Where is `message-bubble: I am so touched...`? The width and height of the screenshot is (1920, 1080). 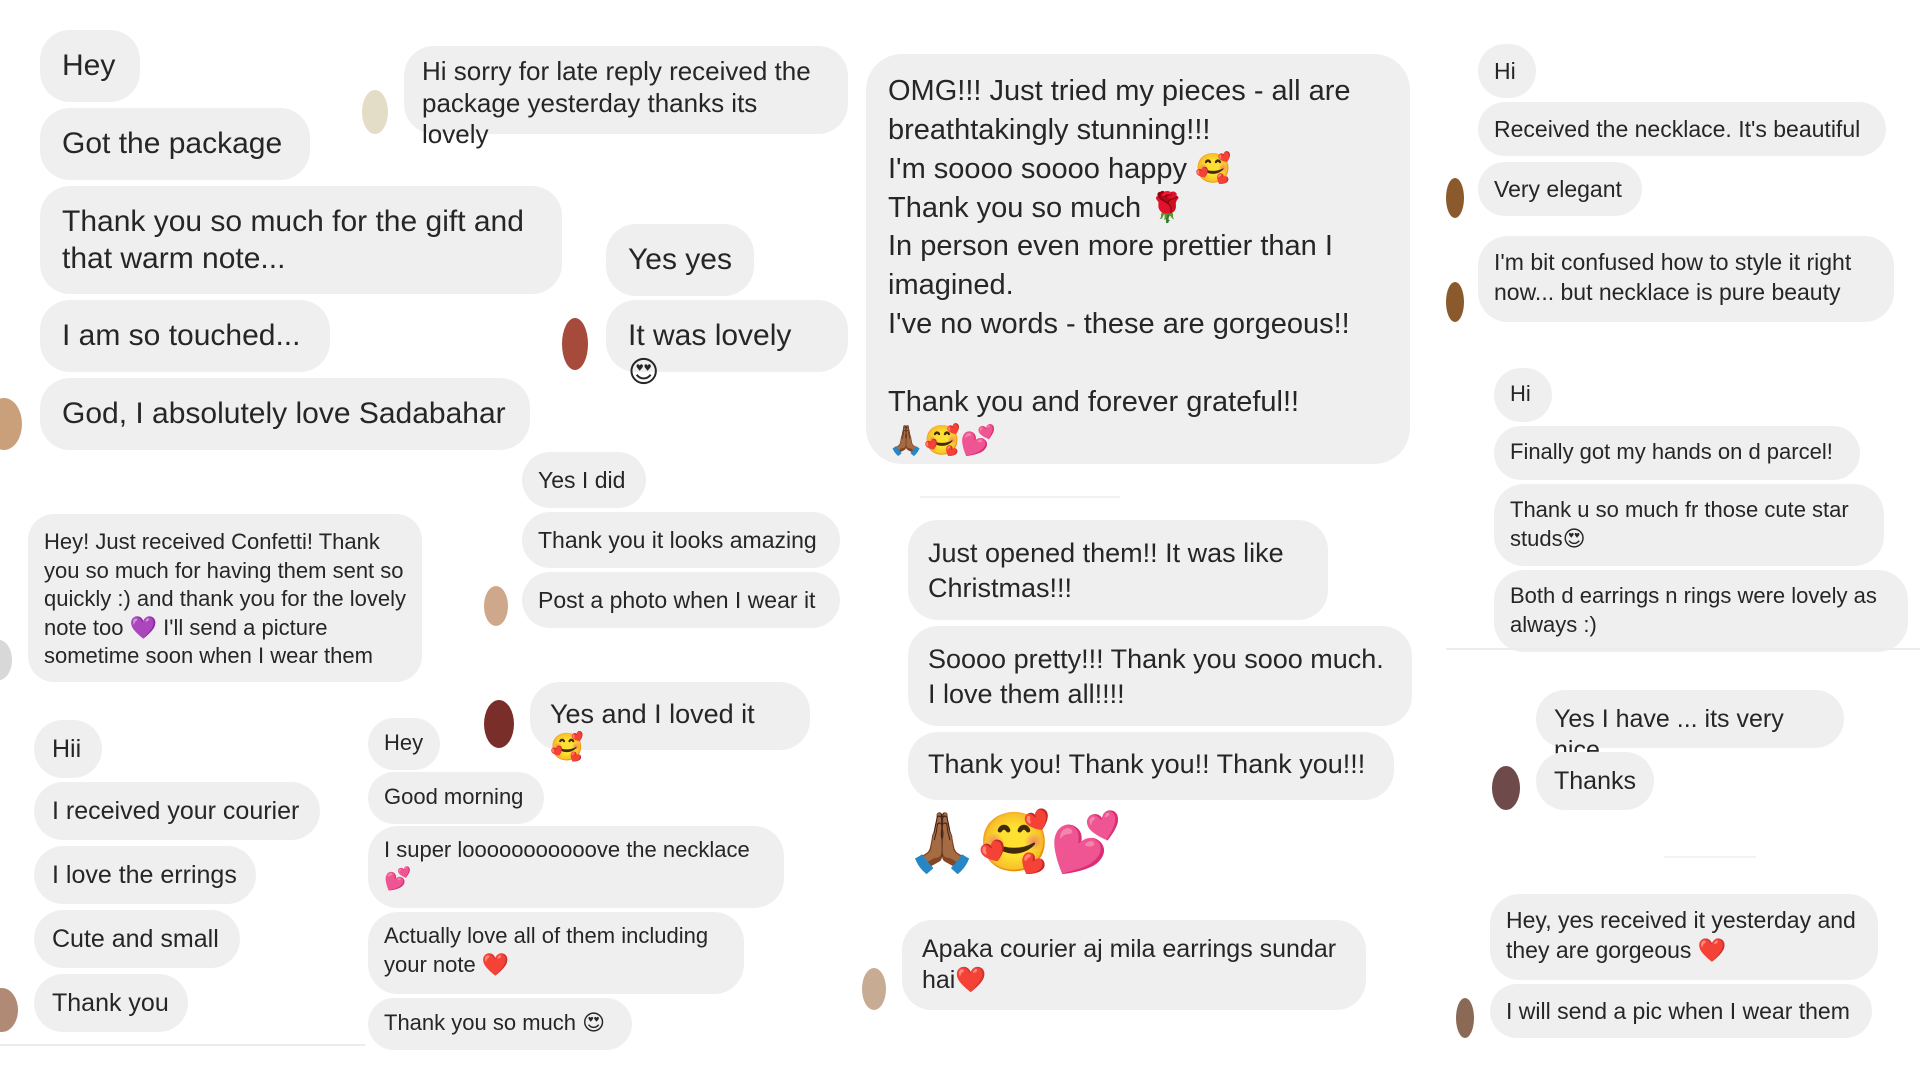
message-bubble: I am so touched... is located at coordinates (185, 336).